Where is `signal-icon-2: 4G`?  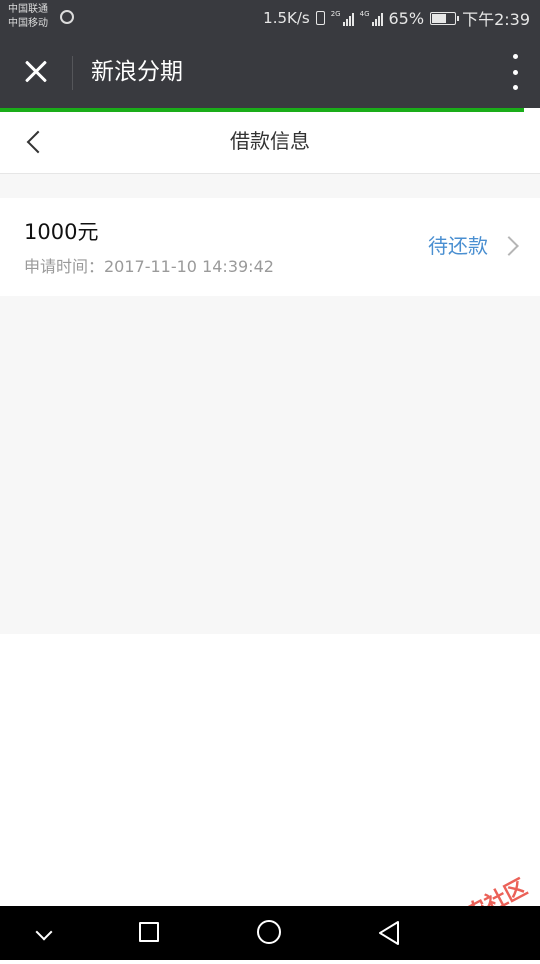 signal-icon-2: 4G is located at coordinates (371, 18).